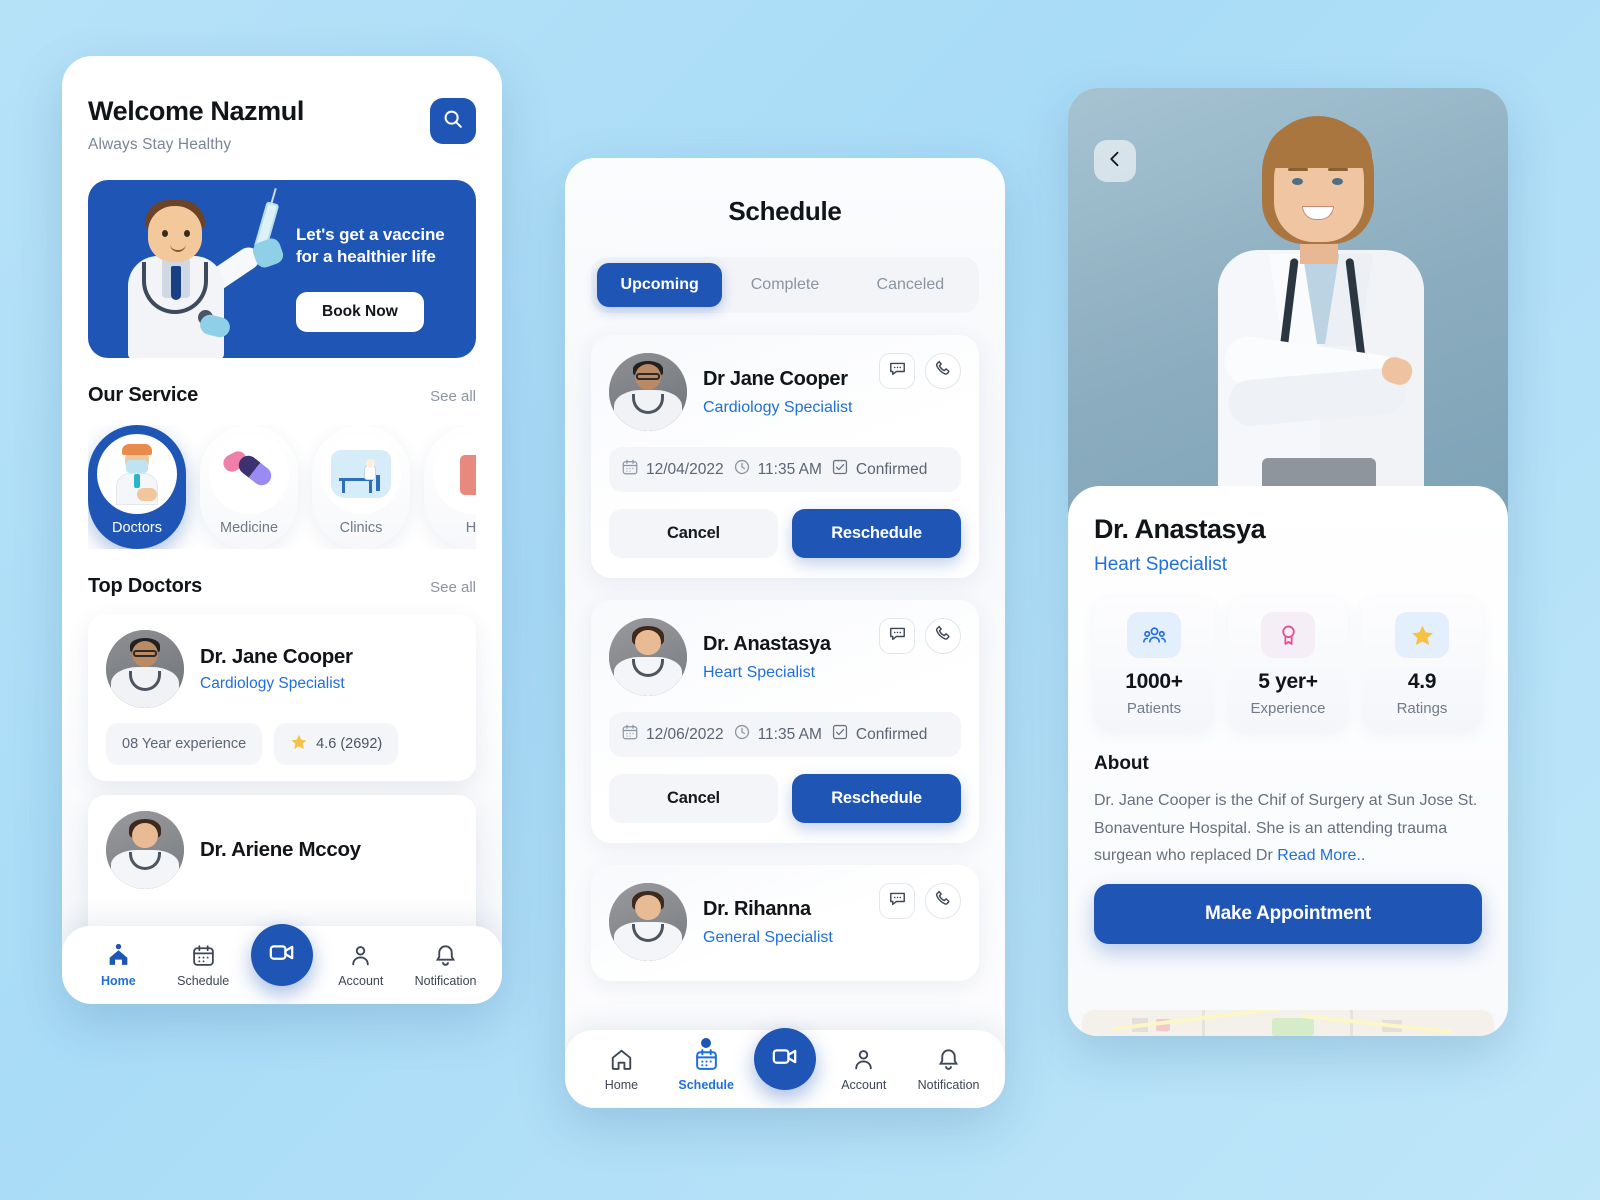 This screenshot has height=1200, width=1600. I want to click on doctor-icon, so click(137, 474).